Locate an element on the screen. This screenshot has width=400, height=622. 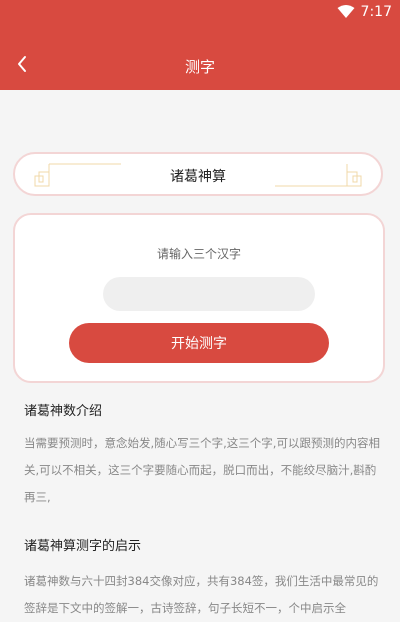
app-header: 7:17 测字 is located at coordinates (200, 45).